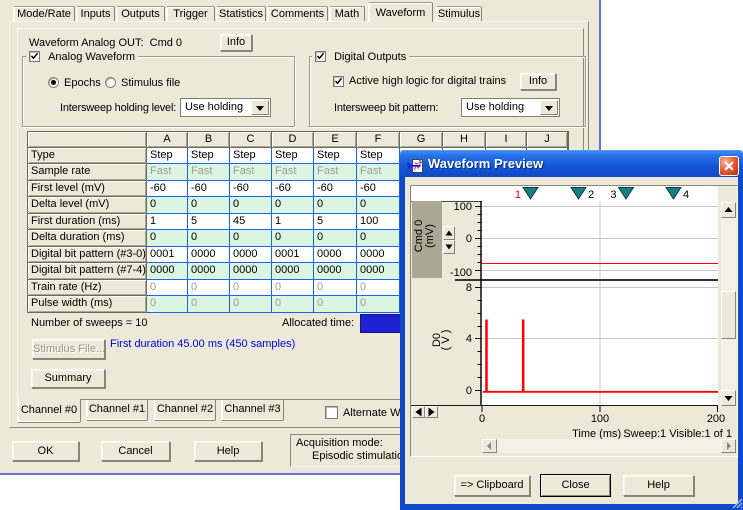 The width and height of the screenshot is (743, 510). I want to click on svg-text: 8, so click(469, 288).